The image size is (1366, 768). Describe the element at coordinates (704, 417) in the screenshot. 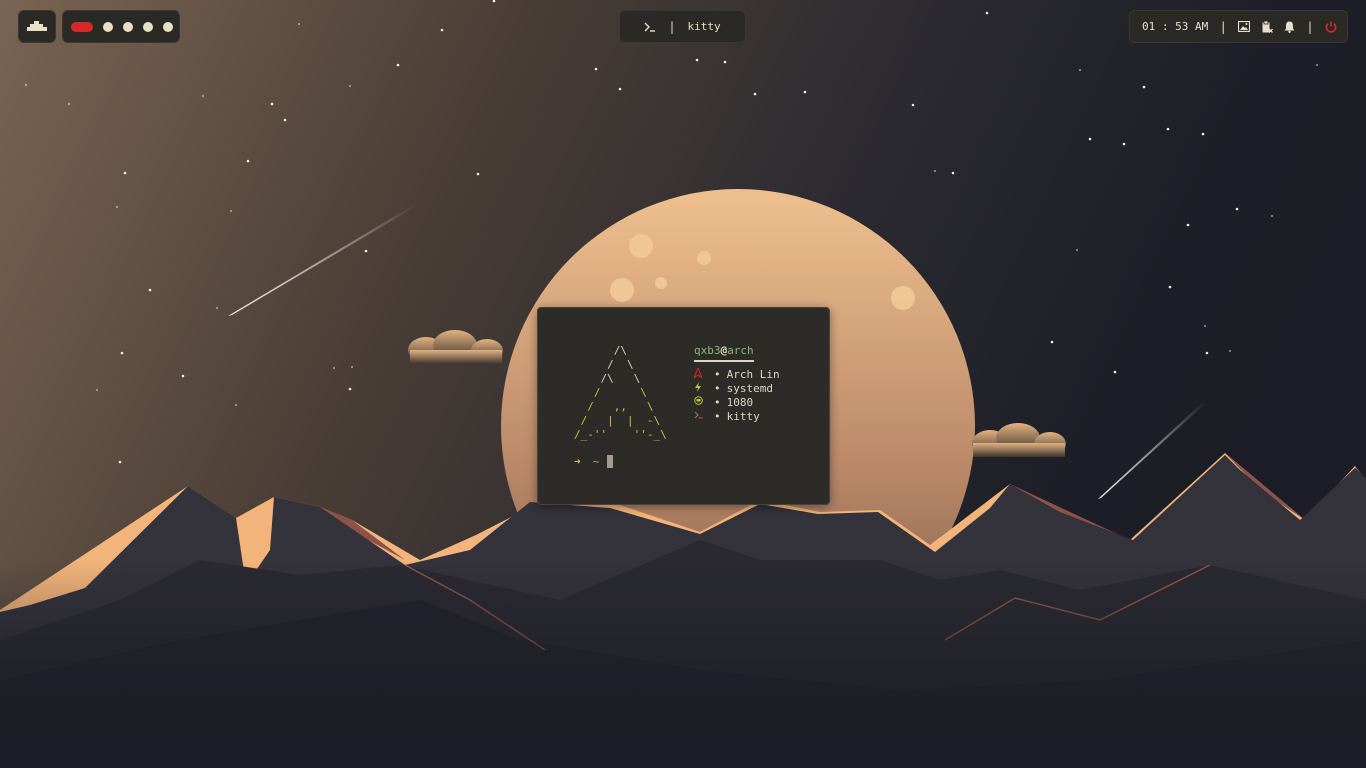

I see `prompt-icon` at that location.